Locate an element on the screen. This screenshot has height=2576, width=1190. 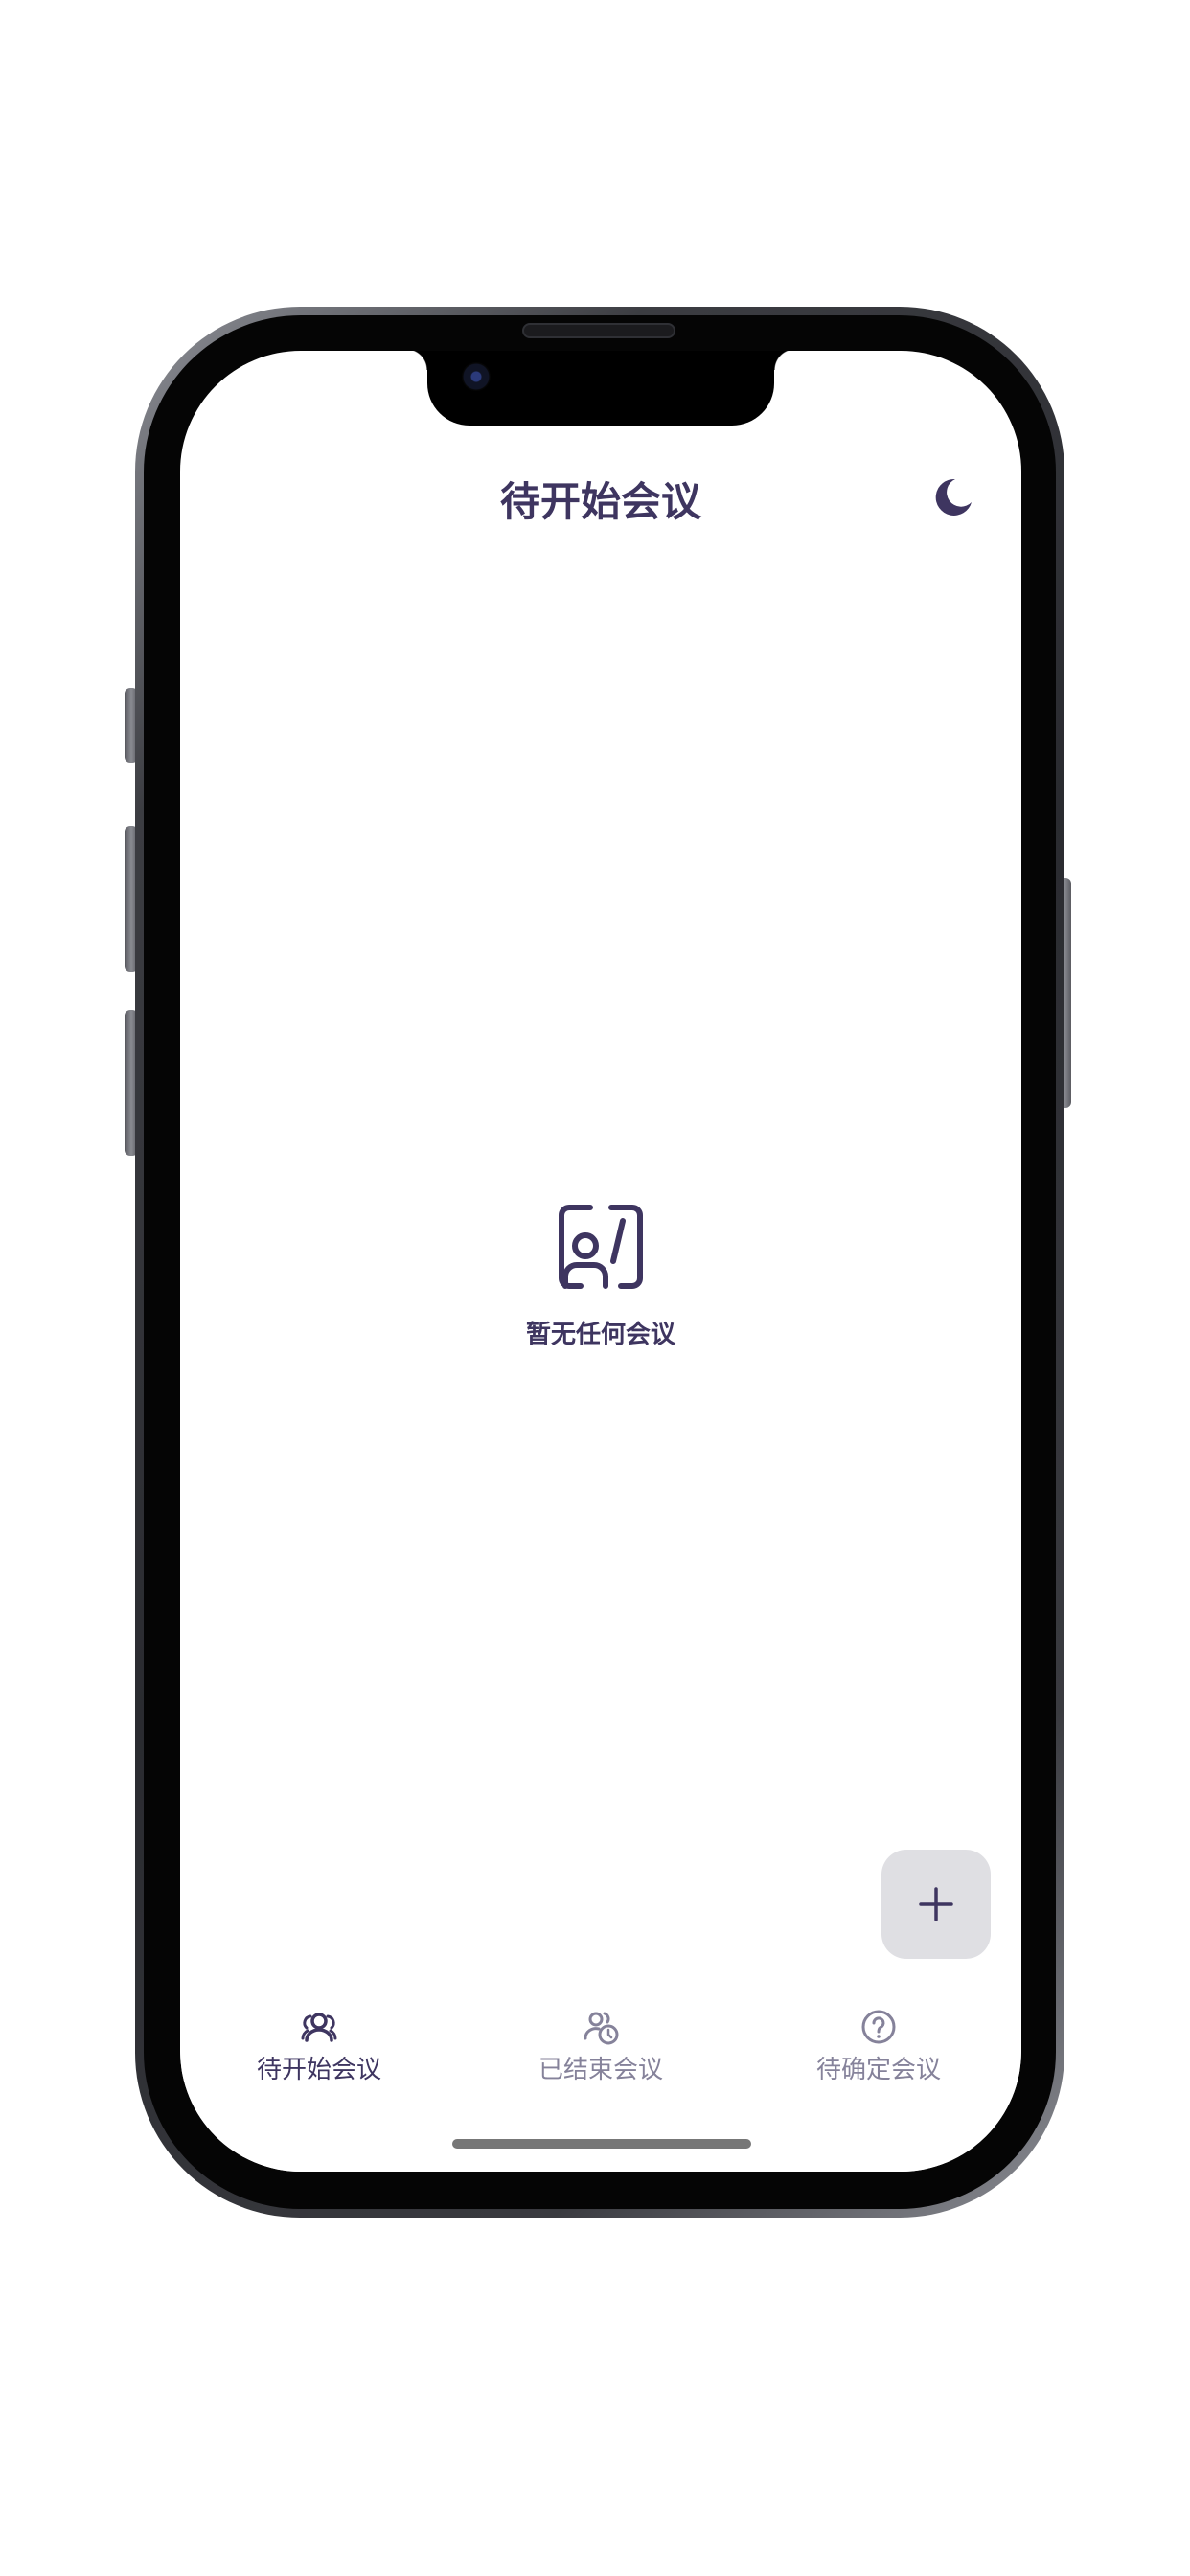
person-slash-icon is located at coordinates (601, 1247).